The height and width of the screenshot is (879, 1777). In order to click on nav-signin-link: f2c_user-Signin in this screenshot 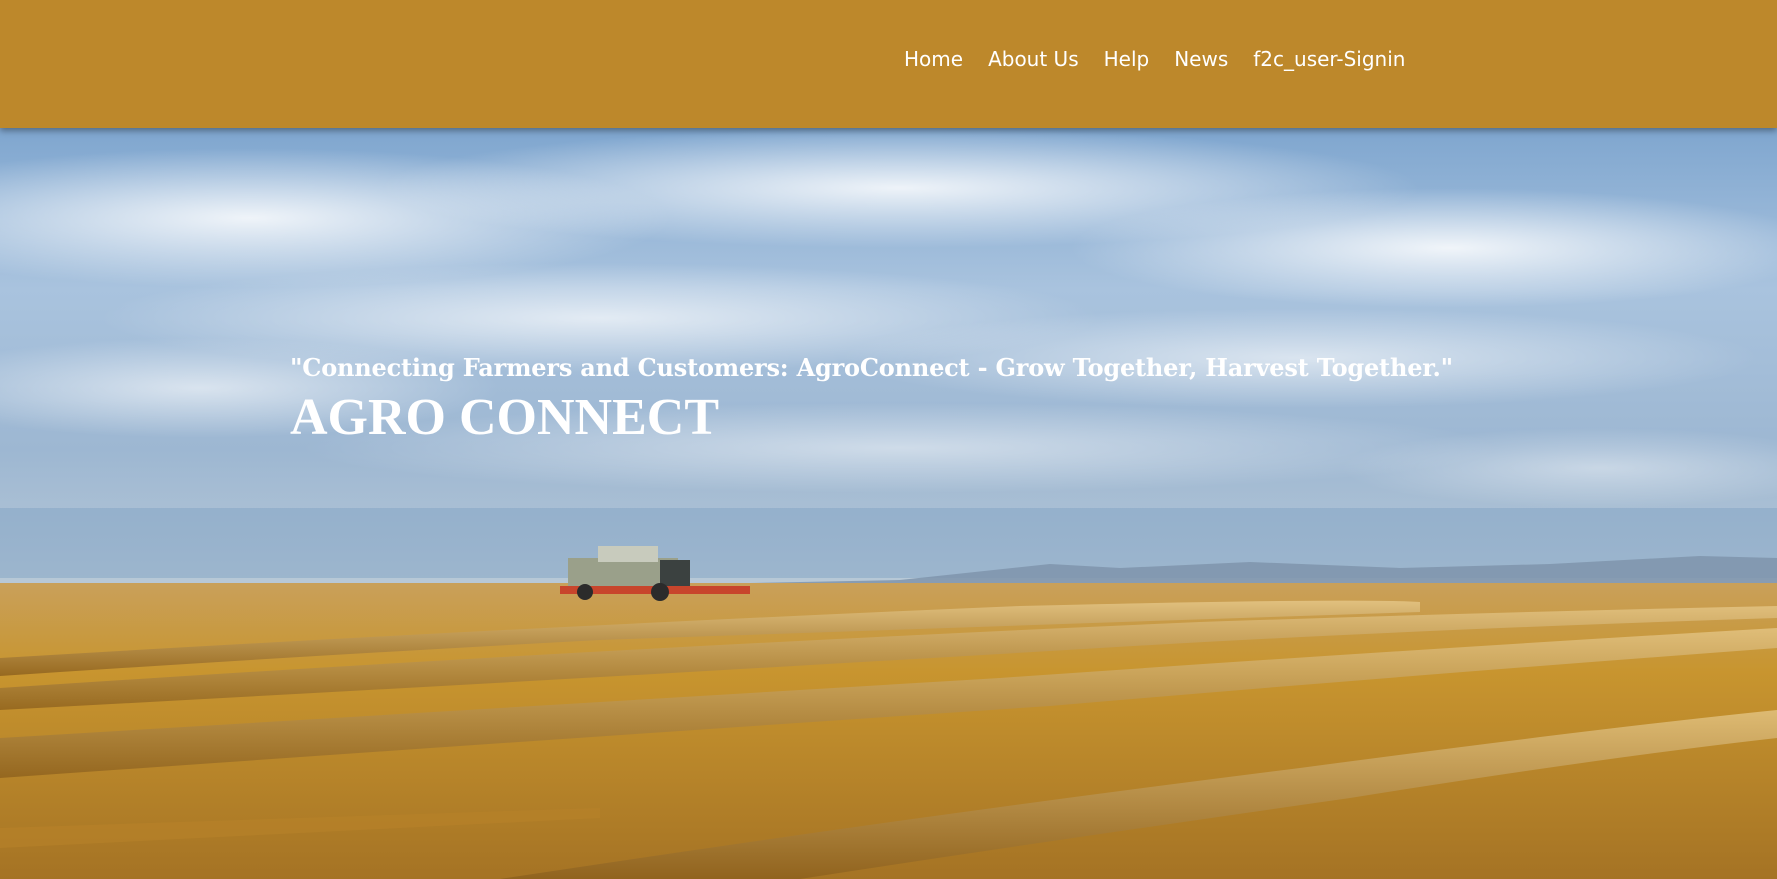, I will do `click(1329, 59)`.